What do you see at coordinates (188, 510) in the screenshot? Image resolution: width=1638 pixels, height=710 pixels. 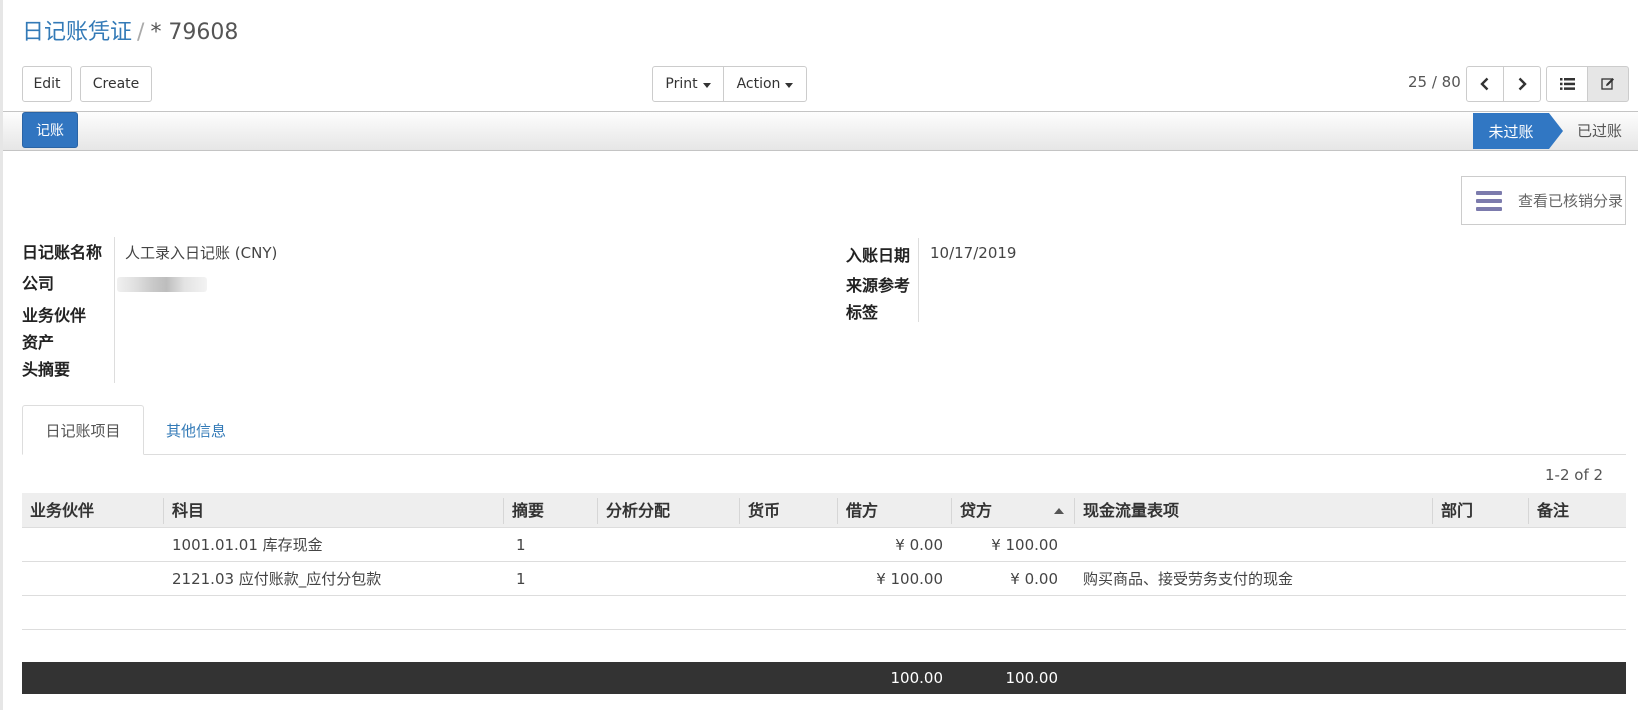 I see `column-header-account: 科目` at bounding box center [188, 510].